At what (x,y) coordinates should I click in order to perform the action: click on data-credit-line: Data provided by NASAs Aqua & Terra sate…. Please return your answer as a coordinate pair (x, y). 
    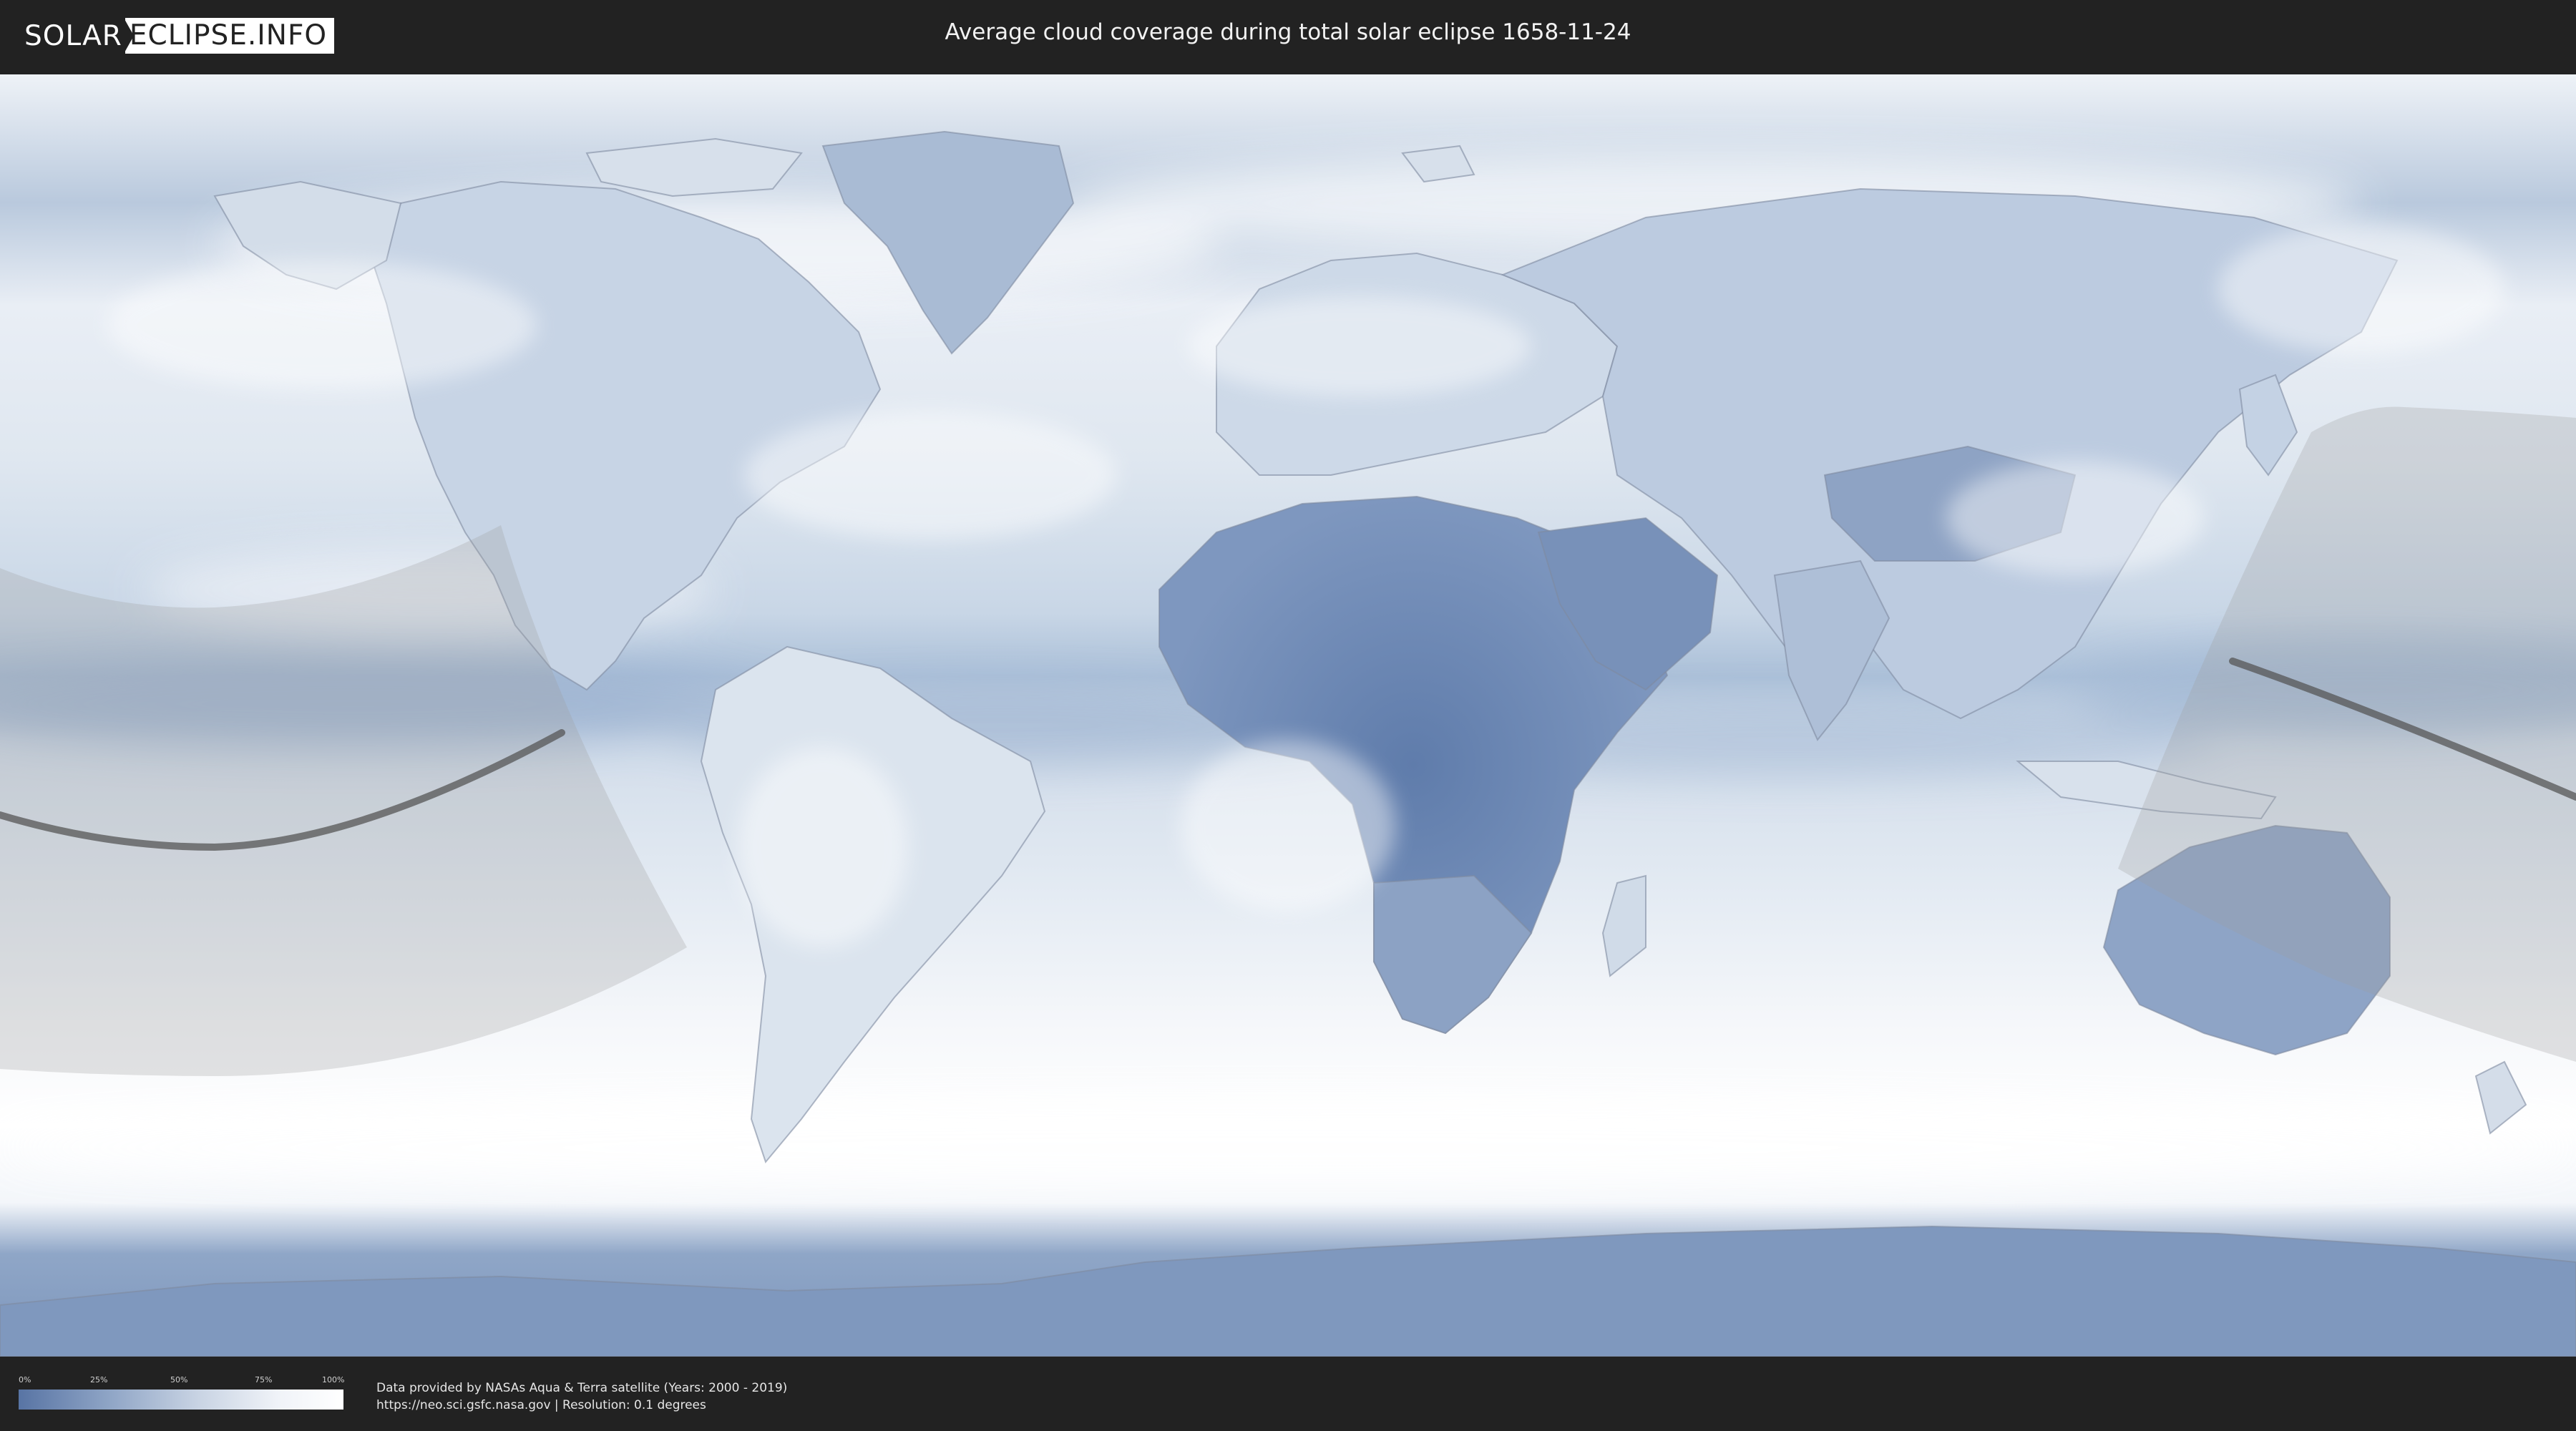
    Looking at the image, I should click on (582, 1388).